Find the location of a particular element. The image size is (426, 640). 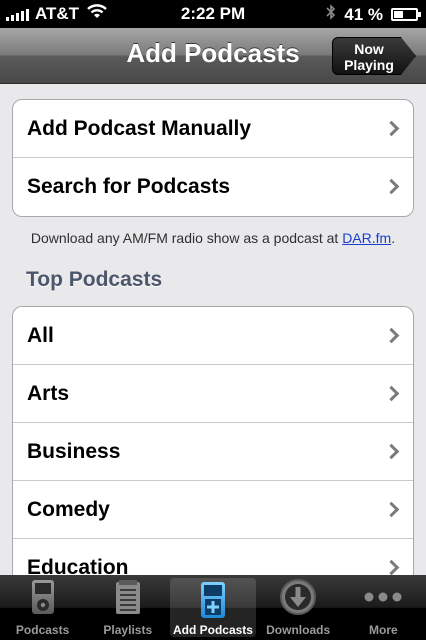

add-podcast-manually-row: Add Podcast Manually is located at coordinates (213, 129).